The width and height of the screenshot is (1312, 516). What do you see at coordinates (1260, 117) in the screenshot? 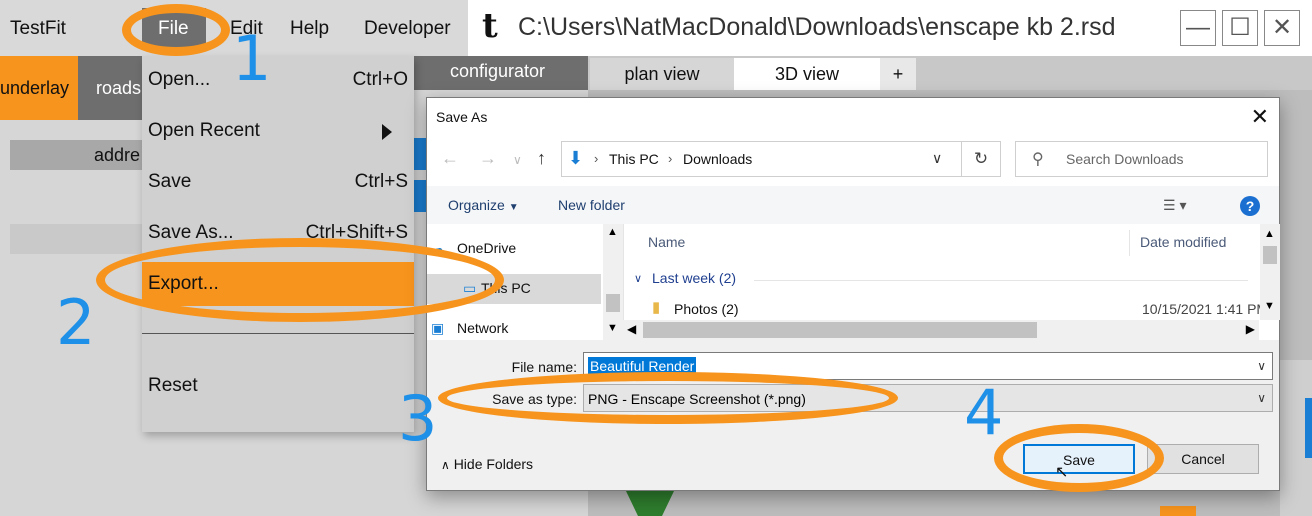
I see `close-icon: ✕` at bounding box center [1260, 117].